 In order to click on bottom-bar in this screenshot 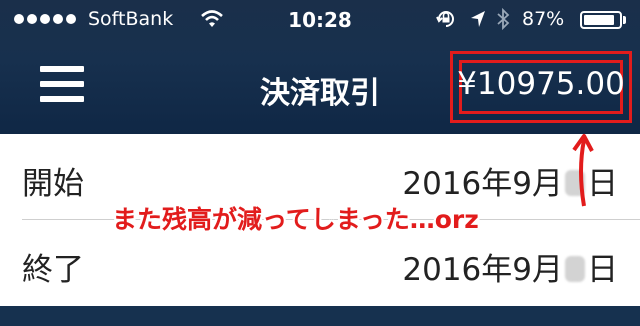, I will do `click(320, 316)`.